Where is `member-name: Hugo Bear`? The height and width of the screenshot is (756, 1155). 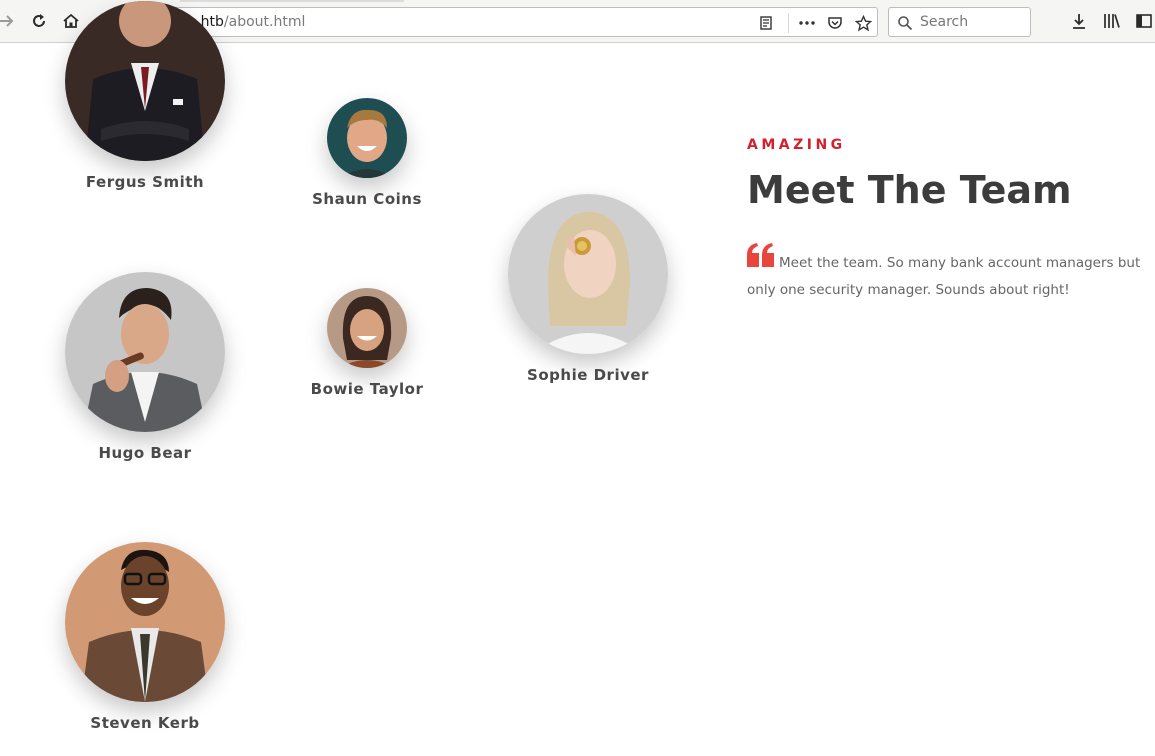
member-name: Hugo Bear is located at coordinates (145, 453).